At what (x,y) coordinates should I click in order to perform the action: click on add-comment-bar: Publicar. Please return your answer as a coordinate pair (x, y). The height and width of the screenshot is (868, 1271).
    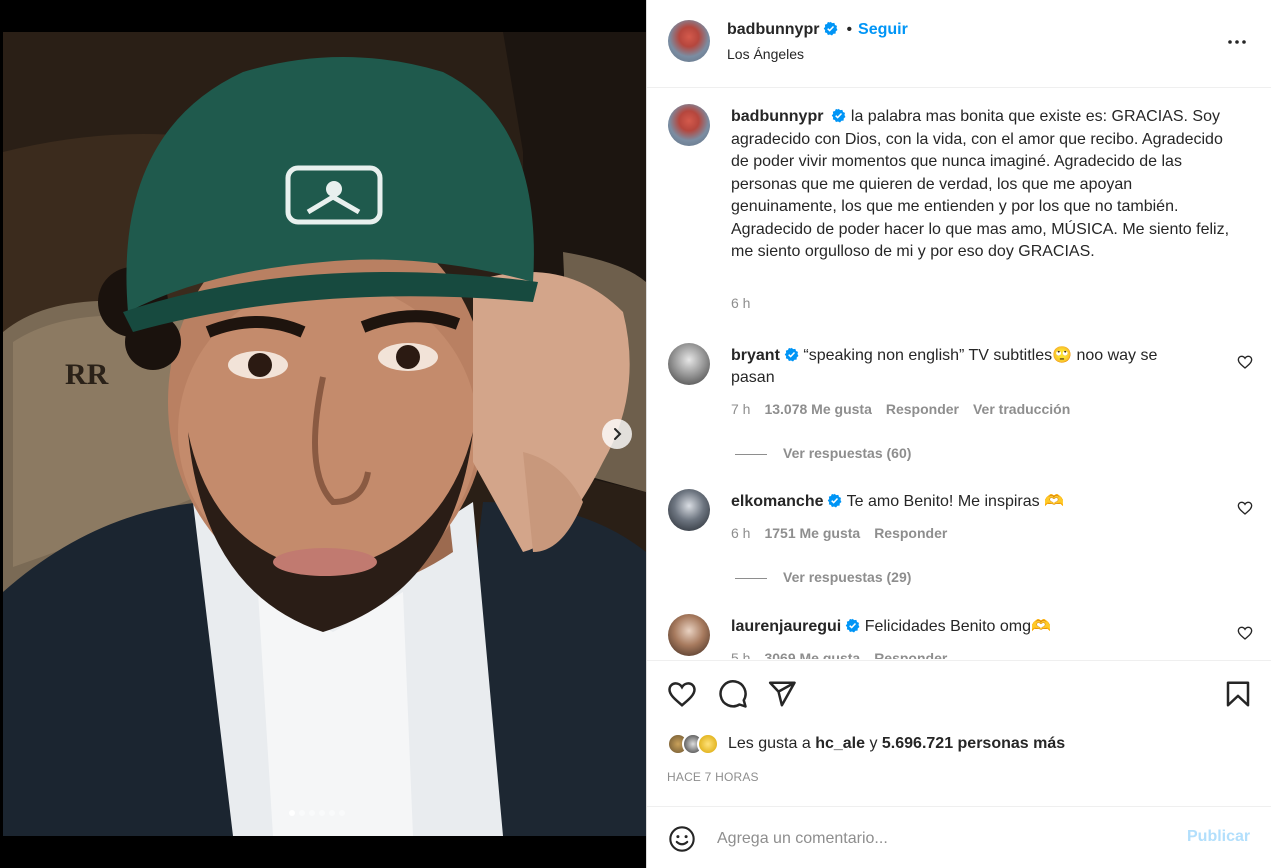
    Looking at the image, I should click on (959, 837).